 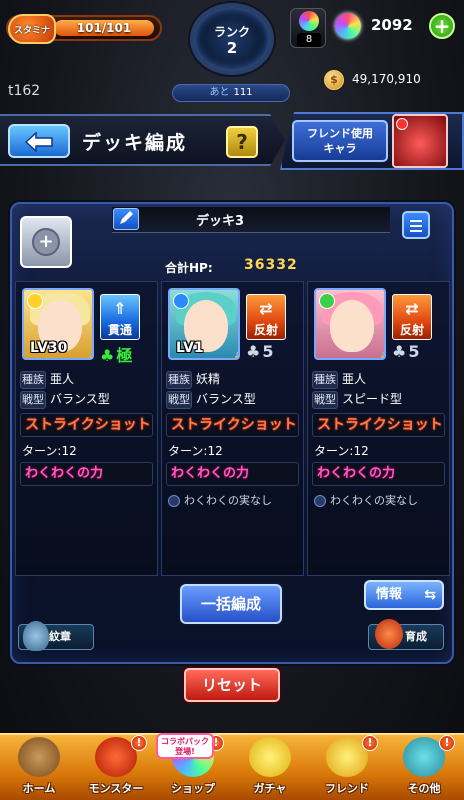 I want to click on fire-element-icon, so click(x=402, y=124).